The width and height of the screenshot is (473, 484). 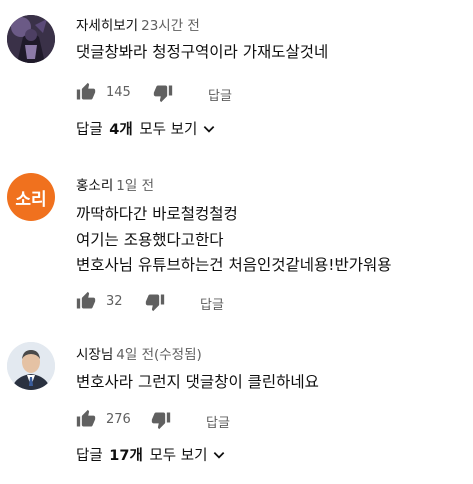 What do you see at coordinates (114, 301) in the screenshot?
I see `like-count: 32` at bounding box center [114, 301].